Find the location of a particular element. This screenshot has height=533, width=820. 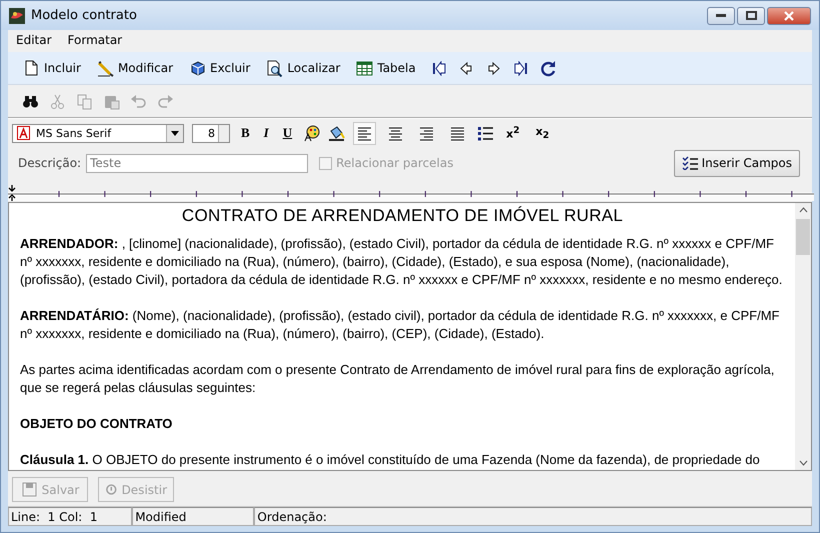

paragraph: Cláusula 1. O OBJETO do presente instrumento é o imóvel constituído de uma Fazenda (Nome da fazenda), de propriedade do is located at coordinates (390, 460).